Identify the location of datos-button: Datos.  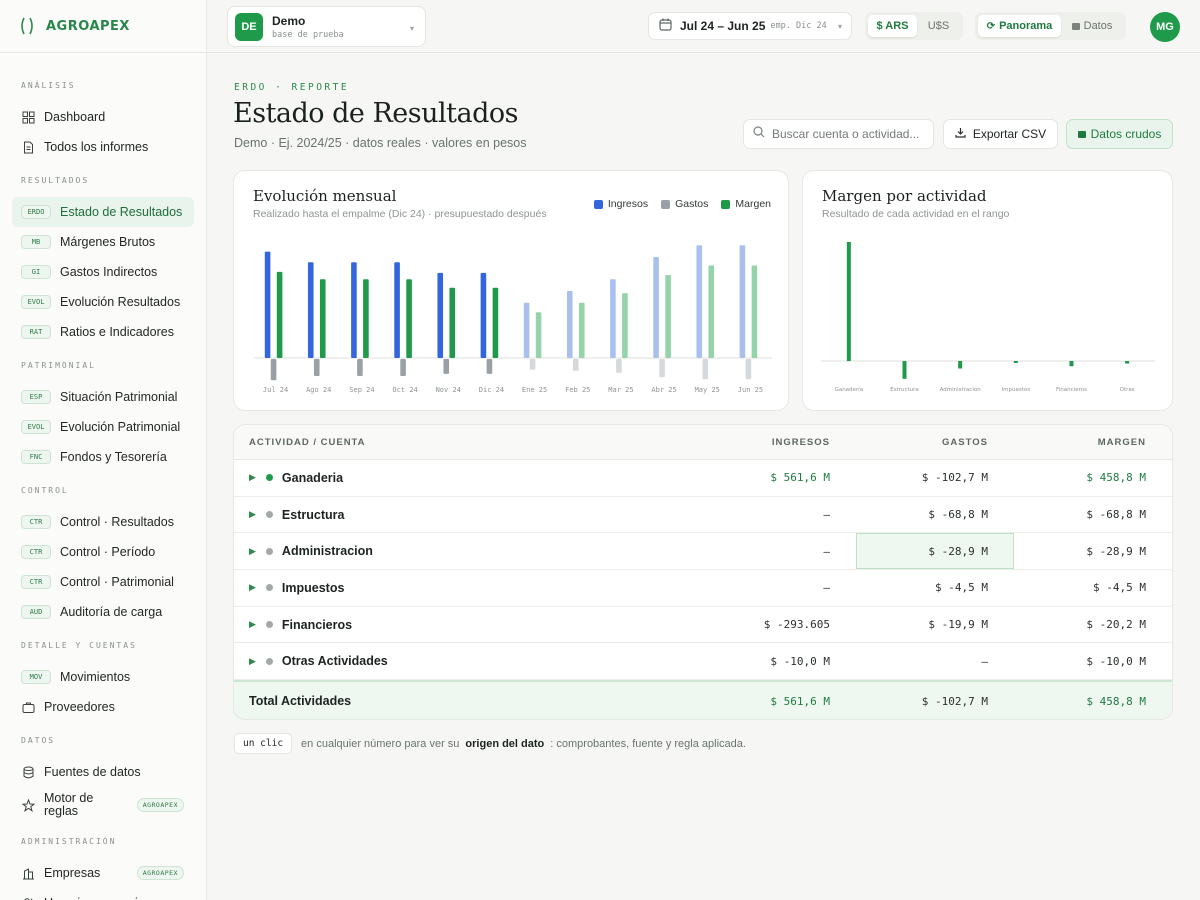
(1092, 26).